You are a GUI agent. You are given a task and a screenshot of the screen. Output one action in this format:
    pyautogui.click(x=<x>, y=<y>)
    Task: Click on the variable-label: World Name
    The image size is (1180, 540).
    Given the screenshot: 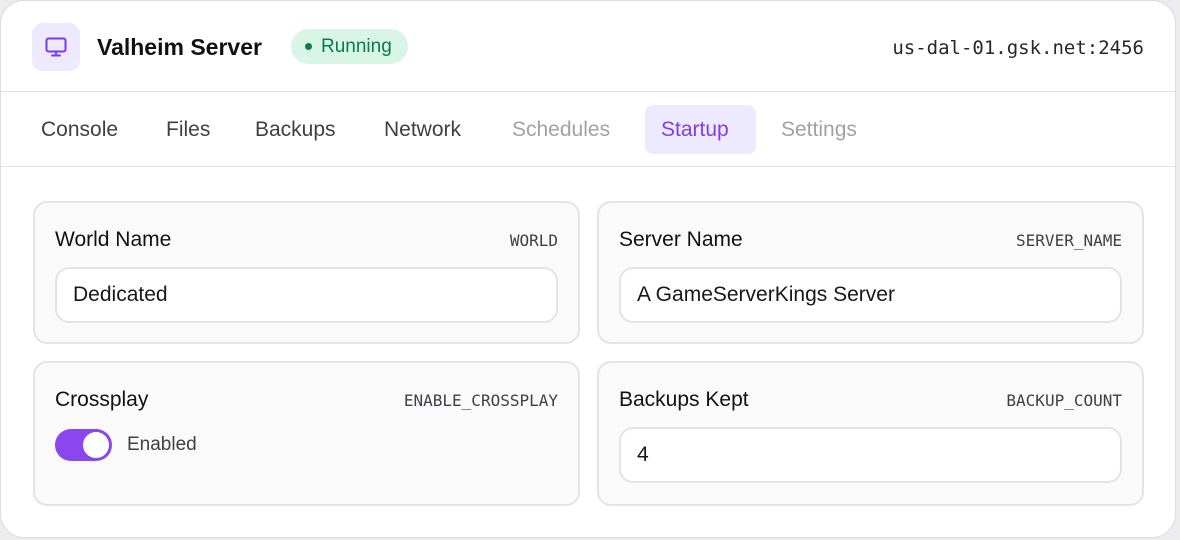 What is the action you would take?
    pyautogui.click(x=113, y=239)
    